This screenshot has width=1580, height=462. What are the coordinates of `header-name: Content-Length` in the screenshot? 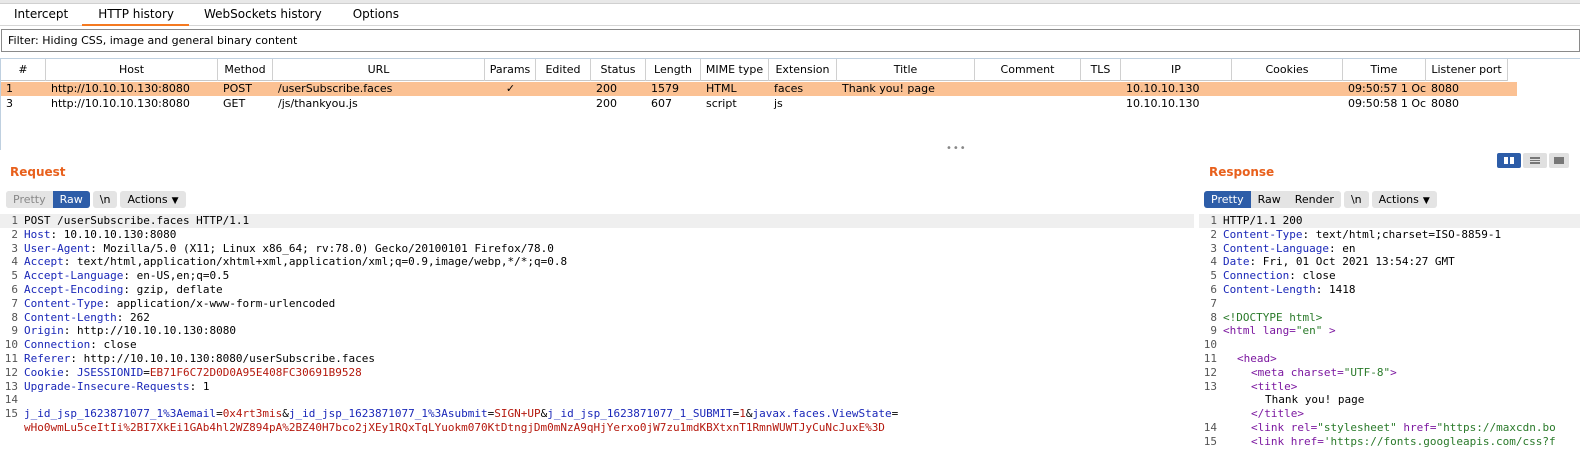 It's located at (1269, 289).